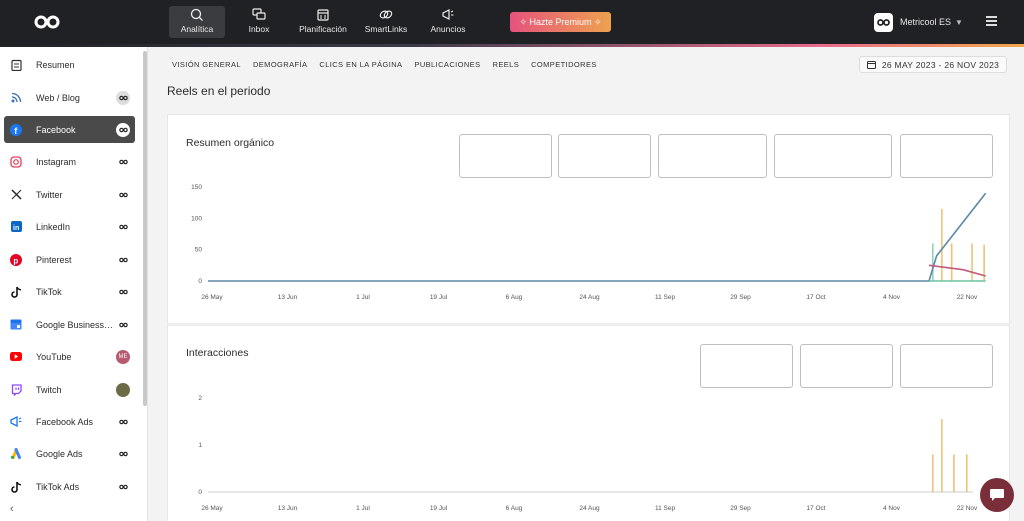  Describe the element at coordinates (69, 97) in the screenshot. I see `sidebar-item-web-blog: Web / Blog` at that location.